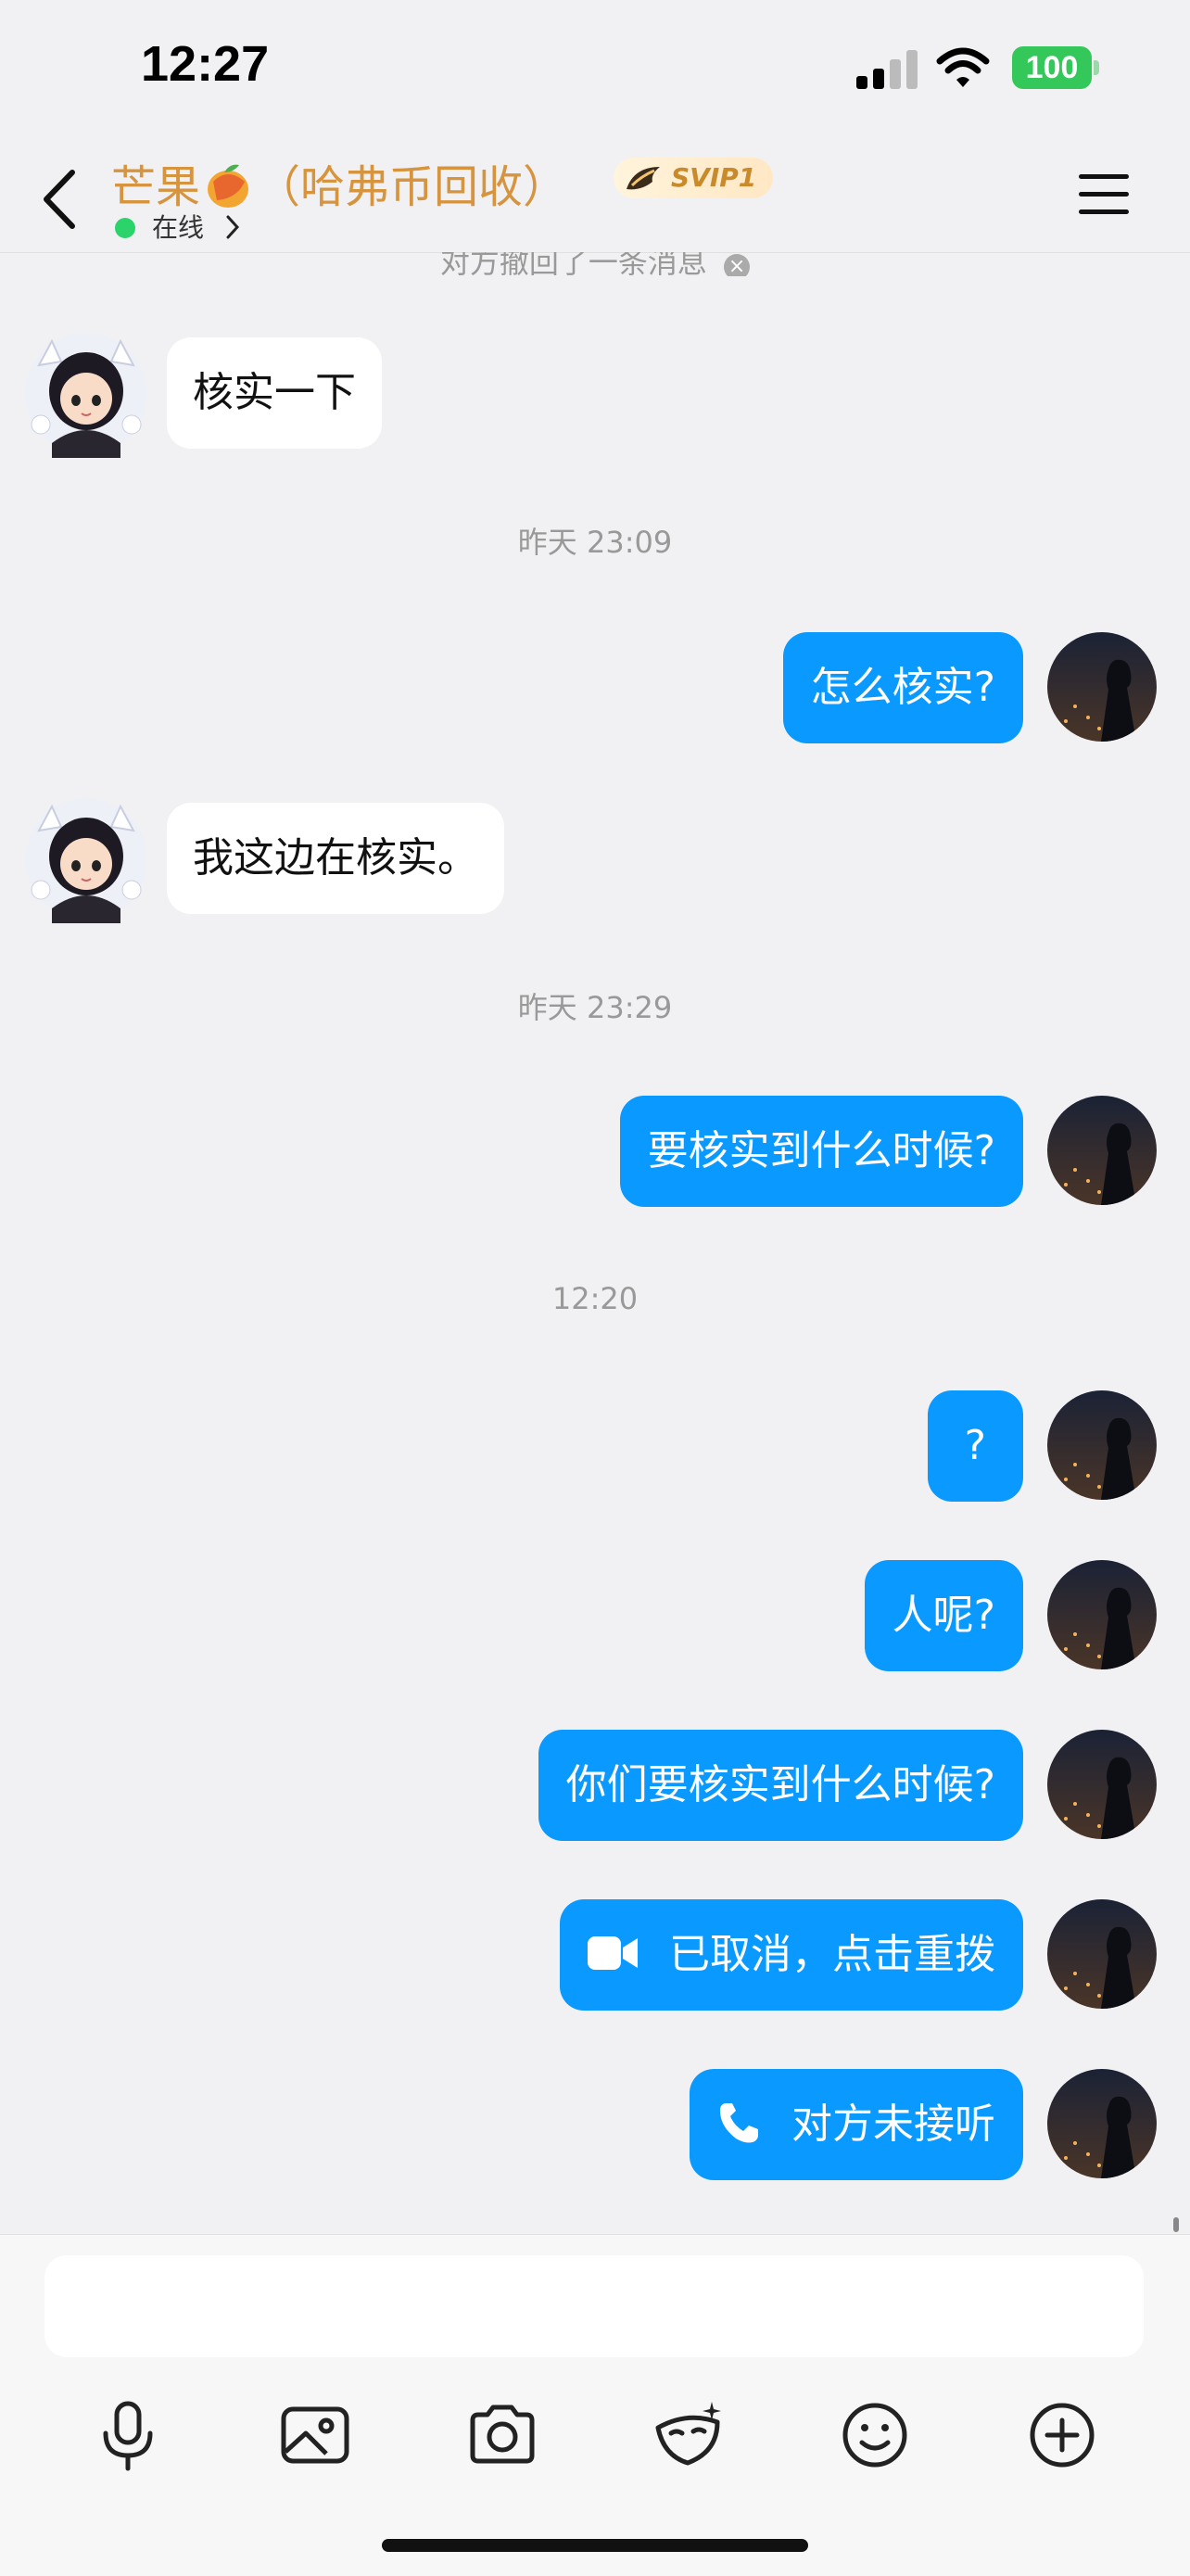 This screenshot has height=2576, width=1190. What do you see at coordinates (128, 2435) in the screenshot?
I see `microphone-icon` at bounding box center [128, 2435].